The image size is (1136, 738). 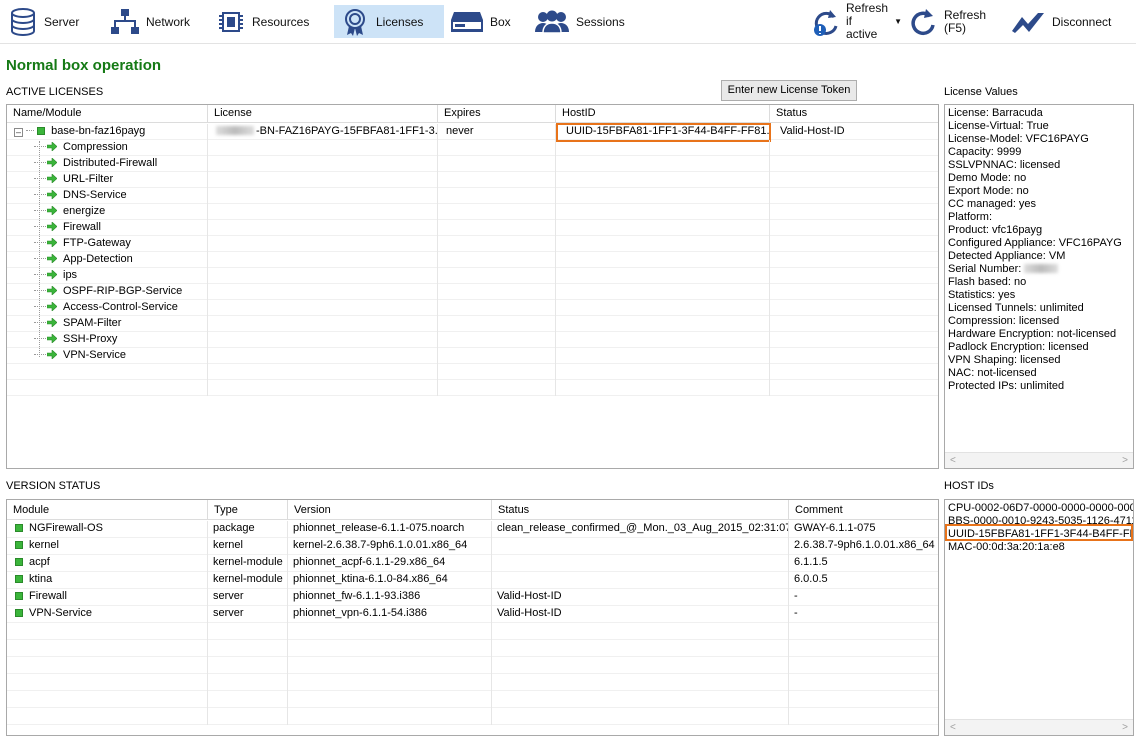 I want to click on enter-license-token-button: Enter new License Token, so click(x=789, y=90).